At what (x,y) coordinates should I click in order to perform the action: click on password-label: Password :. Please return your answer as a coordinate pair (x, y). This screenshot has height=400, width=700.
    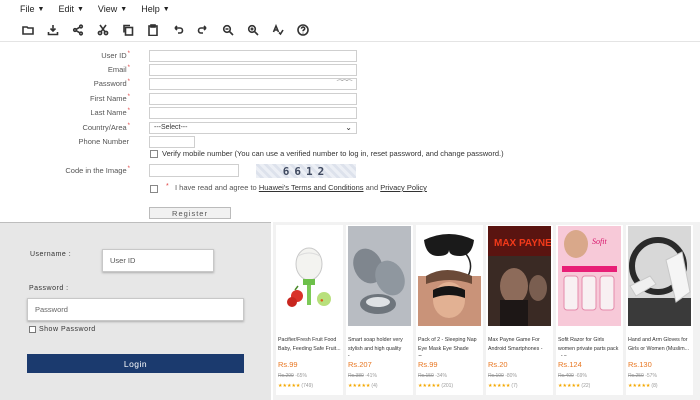
    Looking at the image, I should click on (49, 288).